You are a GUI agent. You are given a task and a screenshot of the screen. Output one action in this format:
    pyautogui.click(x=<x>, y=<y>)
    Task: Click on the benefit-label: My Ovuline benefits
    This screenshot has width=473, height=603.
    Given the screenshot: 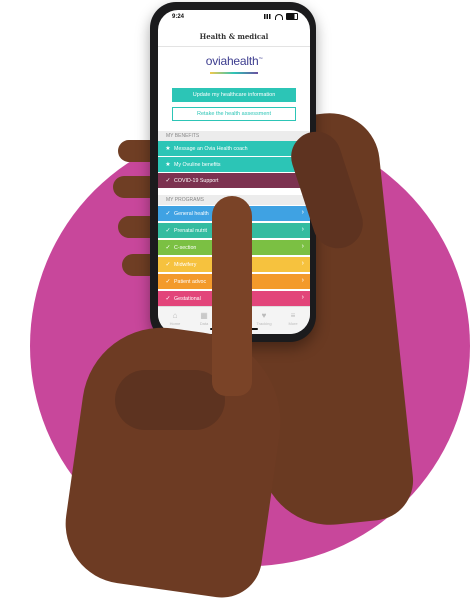 What is the action you would take?
    pyautogui.click(x=197, y=164)
    